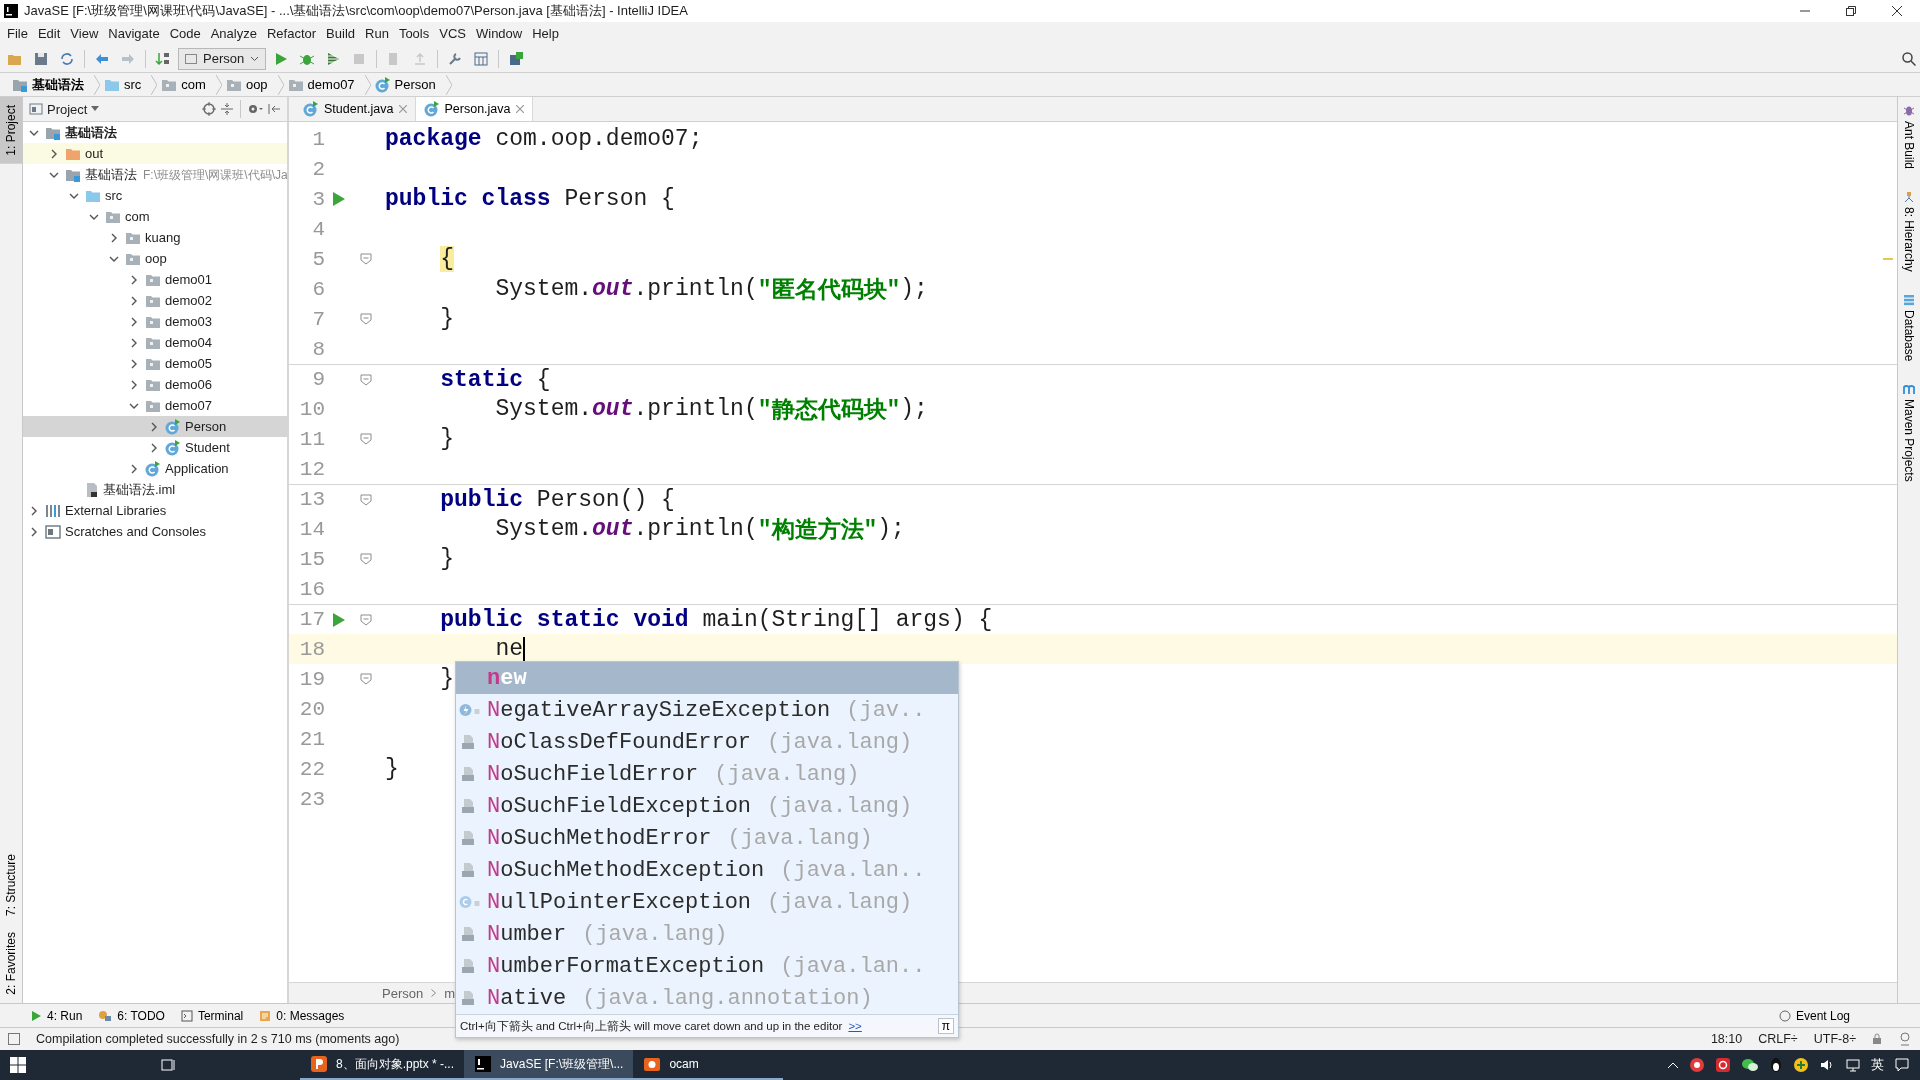 The width and height of the screenshot is (1920, 1080). What do you see at coordinates (1902, 1065) in the screenshot?
I see `notification-icon` at bounding box center [1902, 1065].